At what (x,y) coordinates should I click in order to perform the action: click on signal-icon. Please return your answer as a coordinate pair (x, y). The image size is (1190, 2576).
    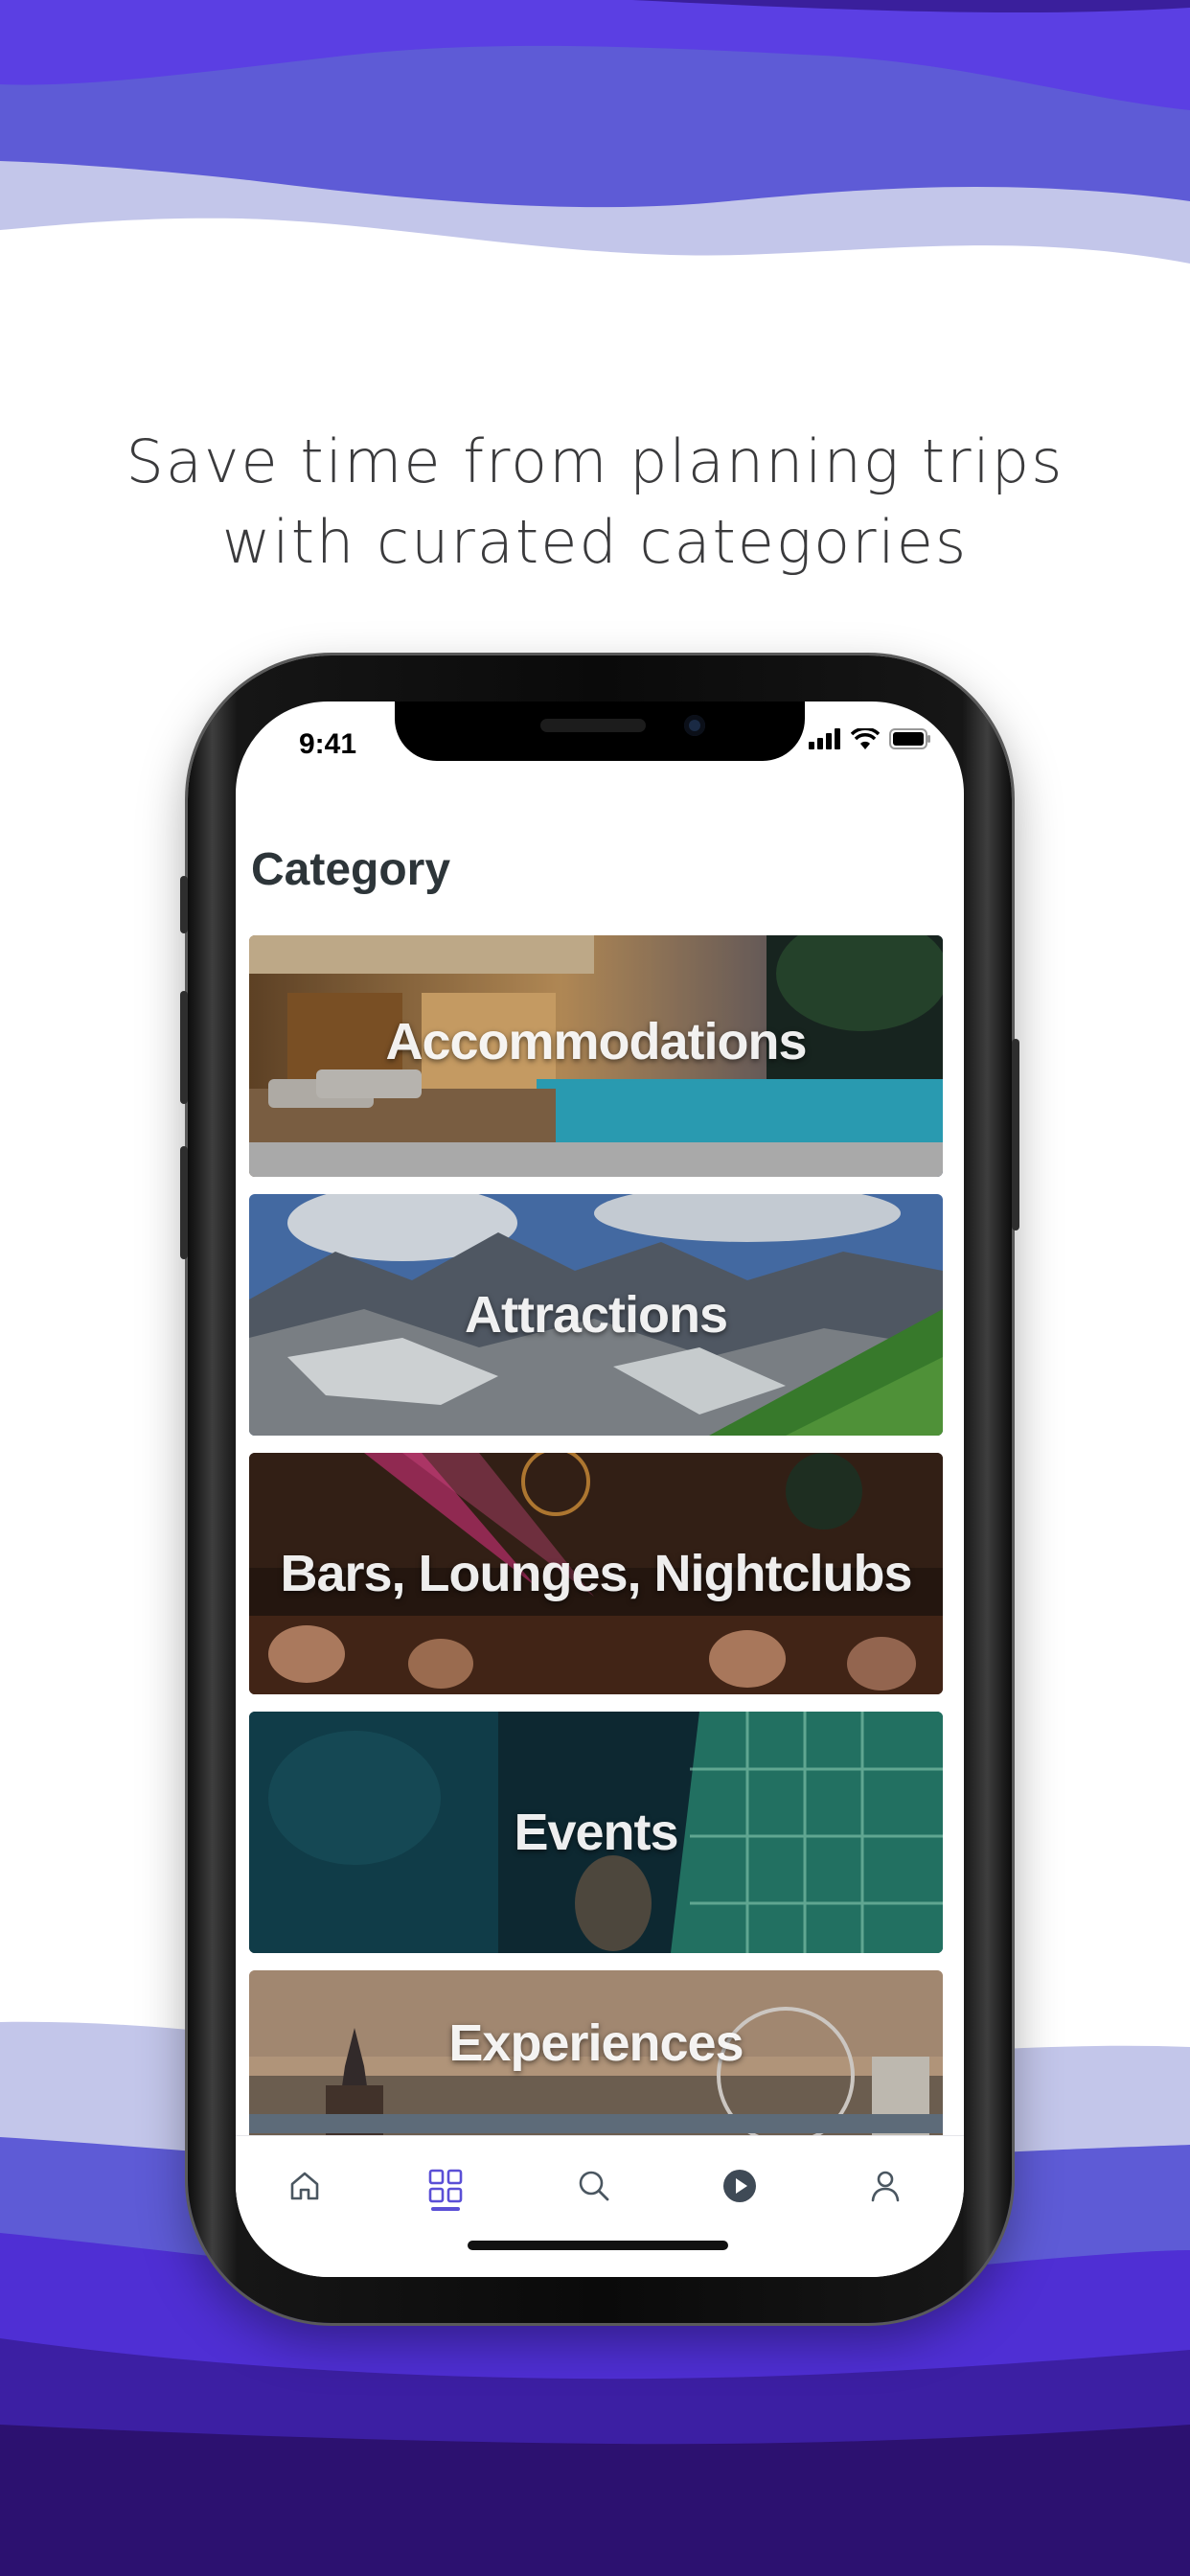
    Looking at the image, I should click on (825, 738).